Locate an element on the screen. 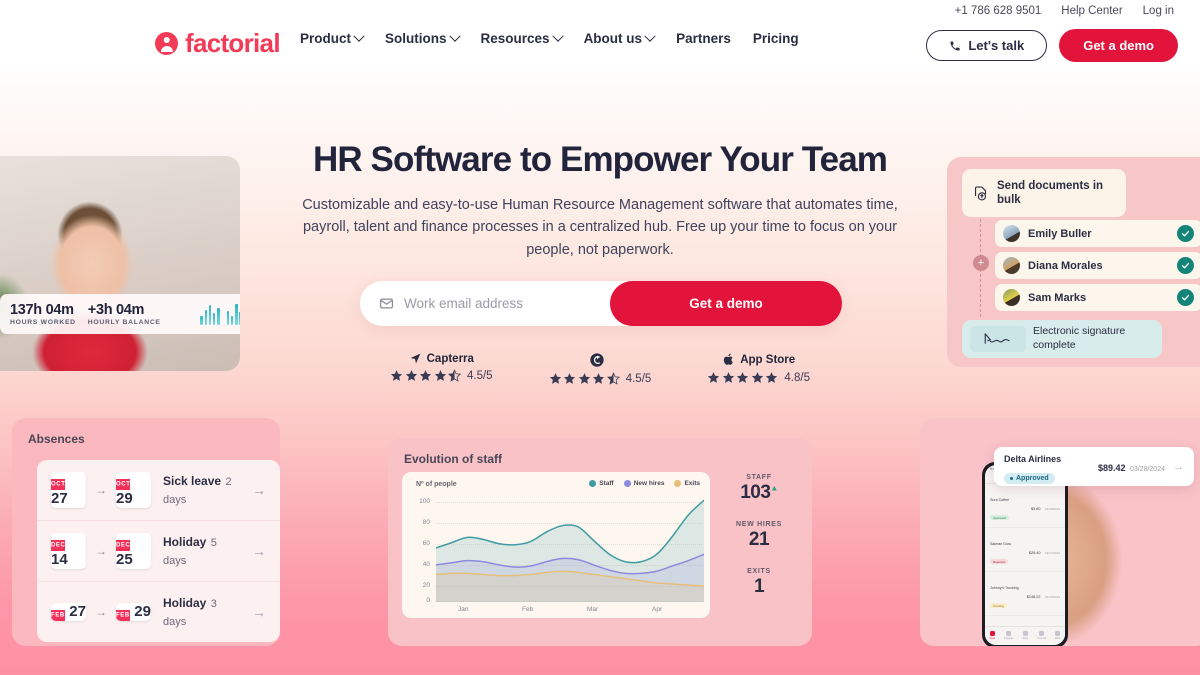 This screenshot has height=675, width=1200. recipient-name: Emily Buller is located at coordinates (1060, 233).